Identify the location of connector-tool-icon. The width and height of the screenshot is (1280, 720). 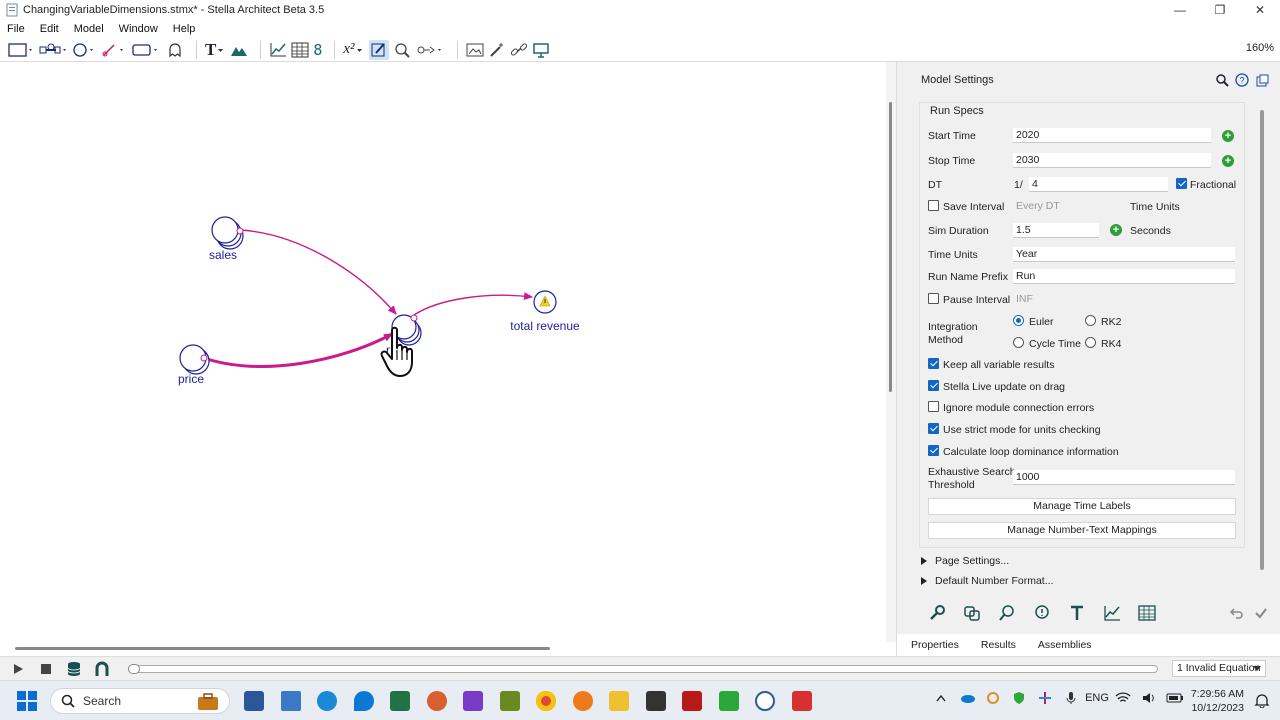
(115, 50).